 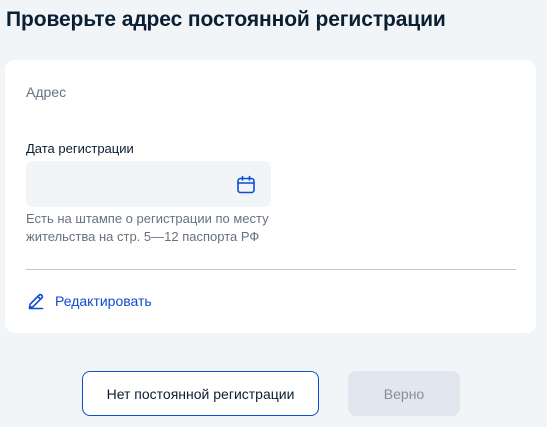 I want to click on registration-date-label: Дата регистрации, so click(x=80, y=148).